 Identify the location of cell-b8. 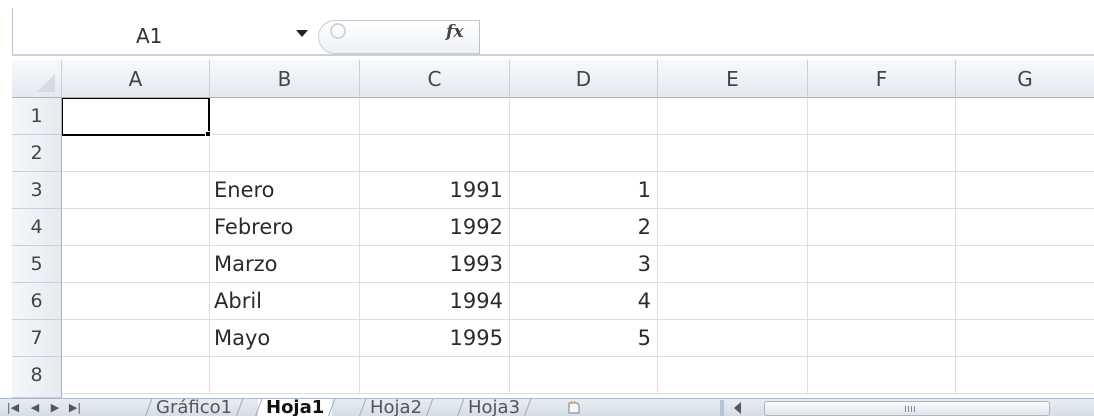
(285, 375).